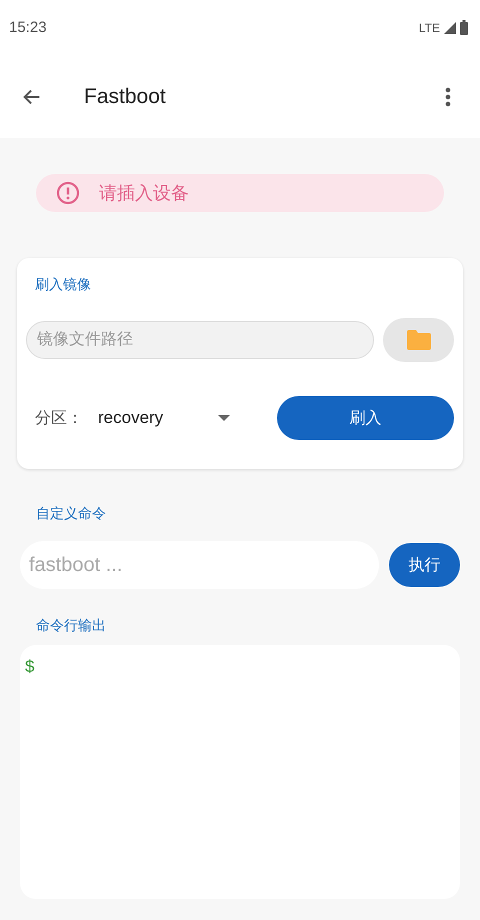 The height and width of the screenshot is (920, 480). I want to click on app-title: Fastboot, so click(125, 96).